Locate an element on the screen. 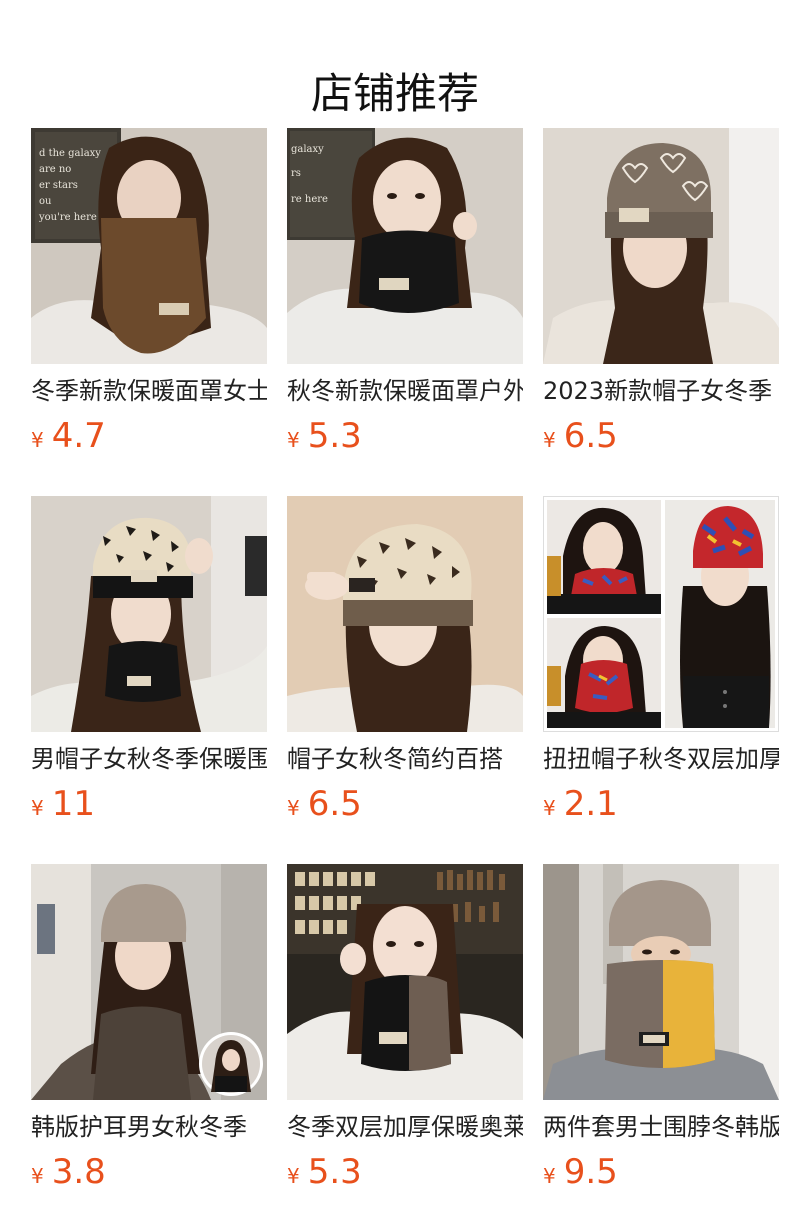  product-card: galaxy rs re here 秋冬新款保暖面罩户外 ¥5.3 is located at coordinates (405, 312).